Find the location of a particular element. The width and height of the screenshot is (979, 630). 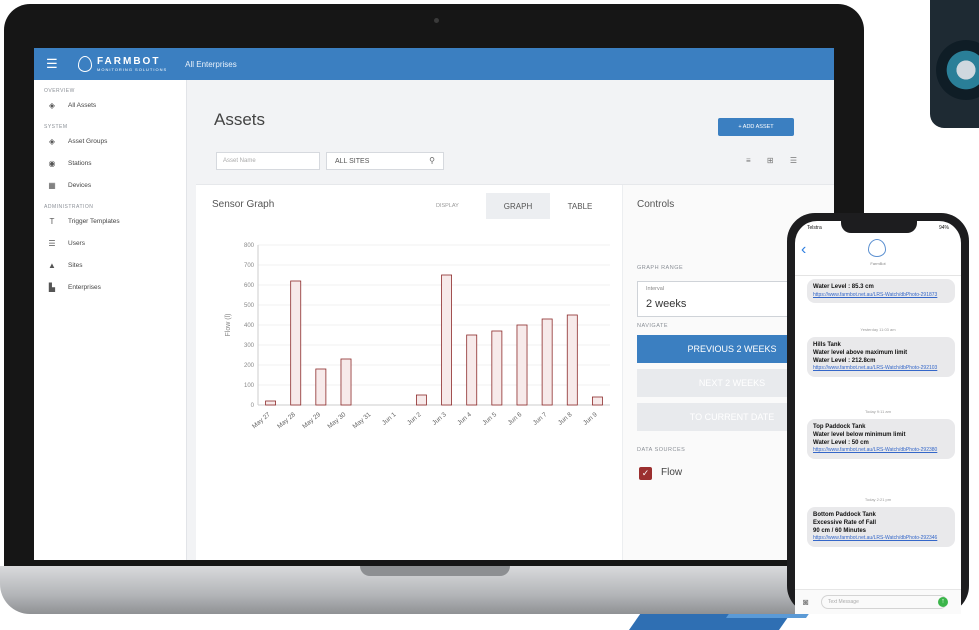

sidebar-item-label: Devices is located at coordinates (80, 185).